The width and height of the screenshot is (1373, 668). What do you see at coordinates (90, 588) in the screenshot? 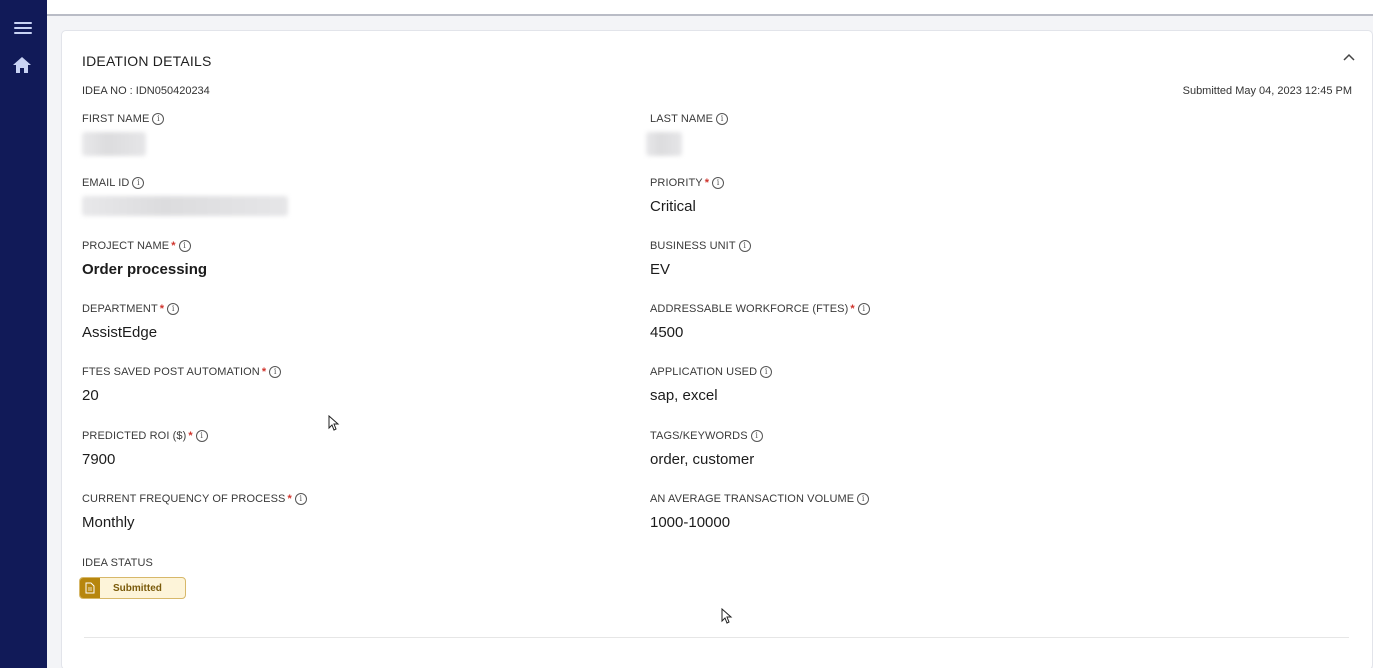
I see `document-icon` at bounding box center [90, 588].